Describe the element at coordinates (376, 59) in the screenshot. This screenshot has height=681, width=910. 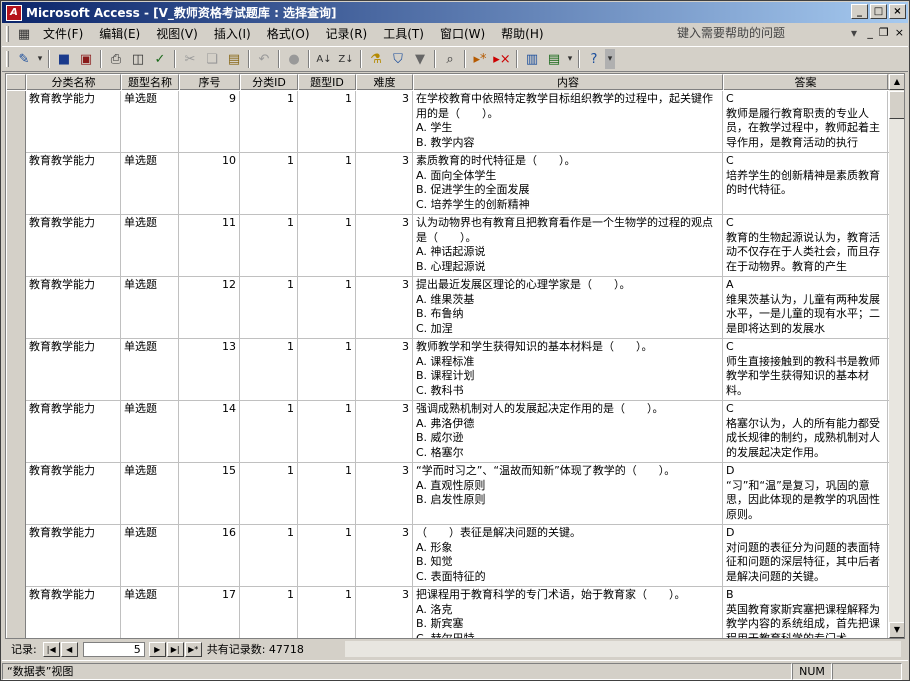
I see `filter-by-selection-icon: ⚗` at that location.